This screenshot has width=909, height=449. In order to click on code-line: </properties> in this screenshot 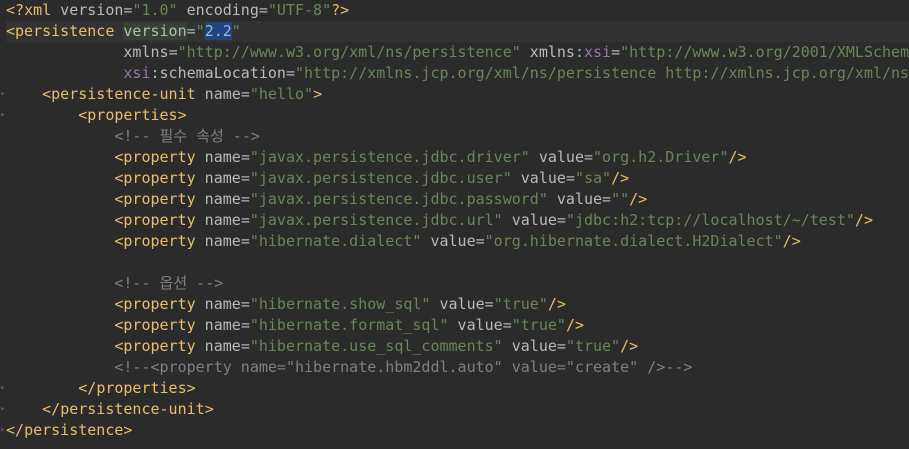, I will do `click(457, 388)`.